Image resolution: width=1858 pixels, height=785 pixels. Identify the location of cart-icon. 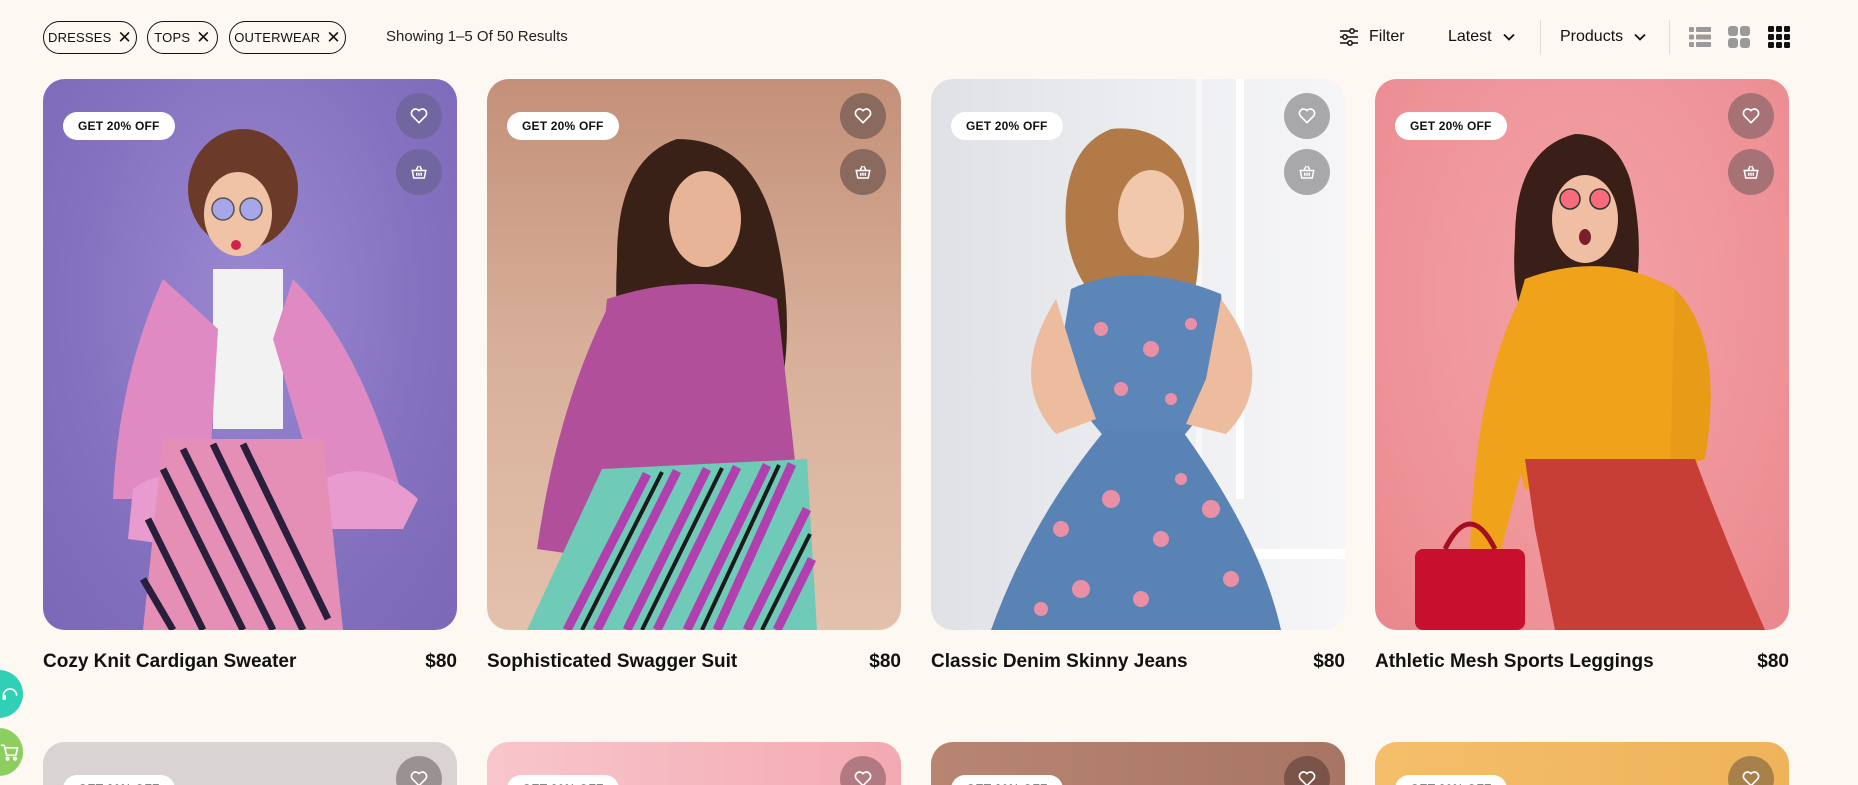
(9, 752).